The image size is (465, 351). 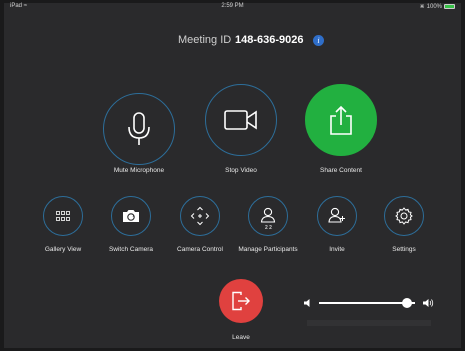 I want to click on participants-icon, so click(x=268, y=215).